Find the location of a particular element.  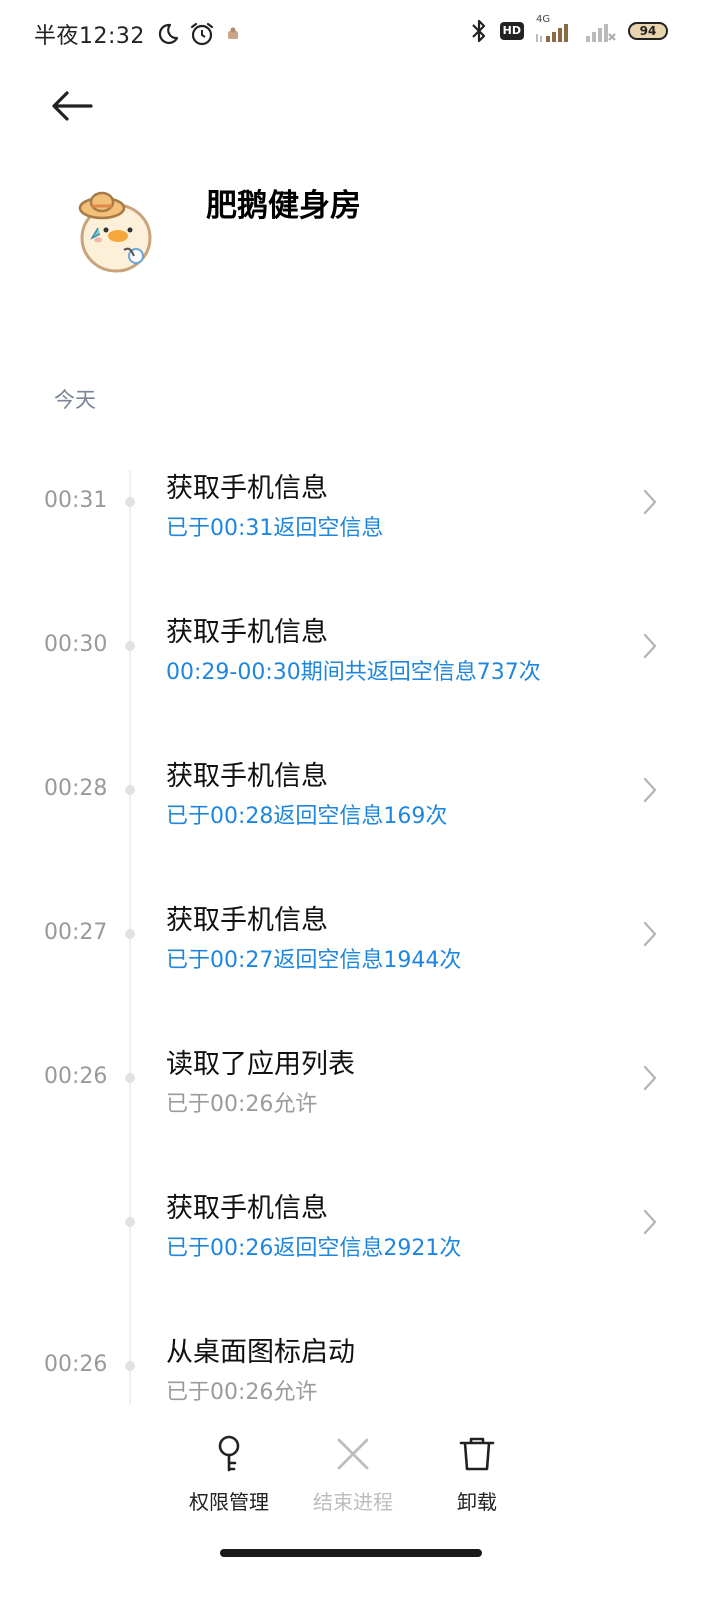

end-process-label: 结束进程 is located at coordinates (353, 1502).